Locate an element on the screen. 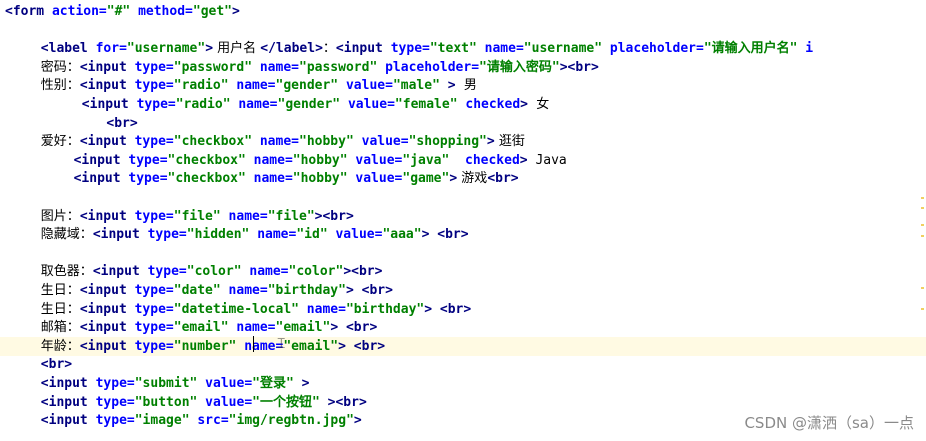 This screenshot has height=441, width=926. code-token-txt: 用户名 is located at coordinates (237, 49).